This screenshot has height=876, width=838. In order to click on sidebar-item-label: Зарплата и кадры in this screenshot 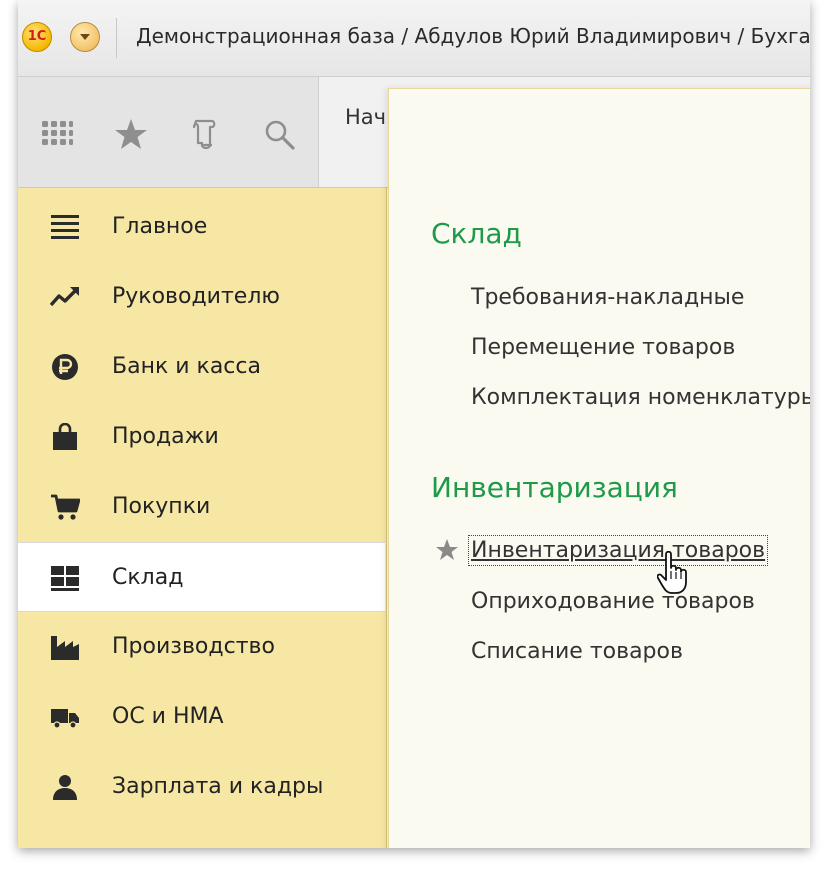, I will do `click(218, 786)`.